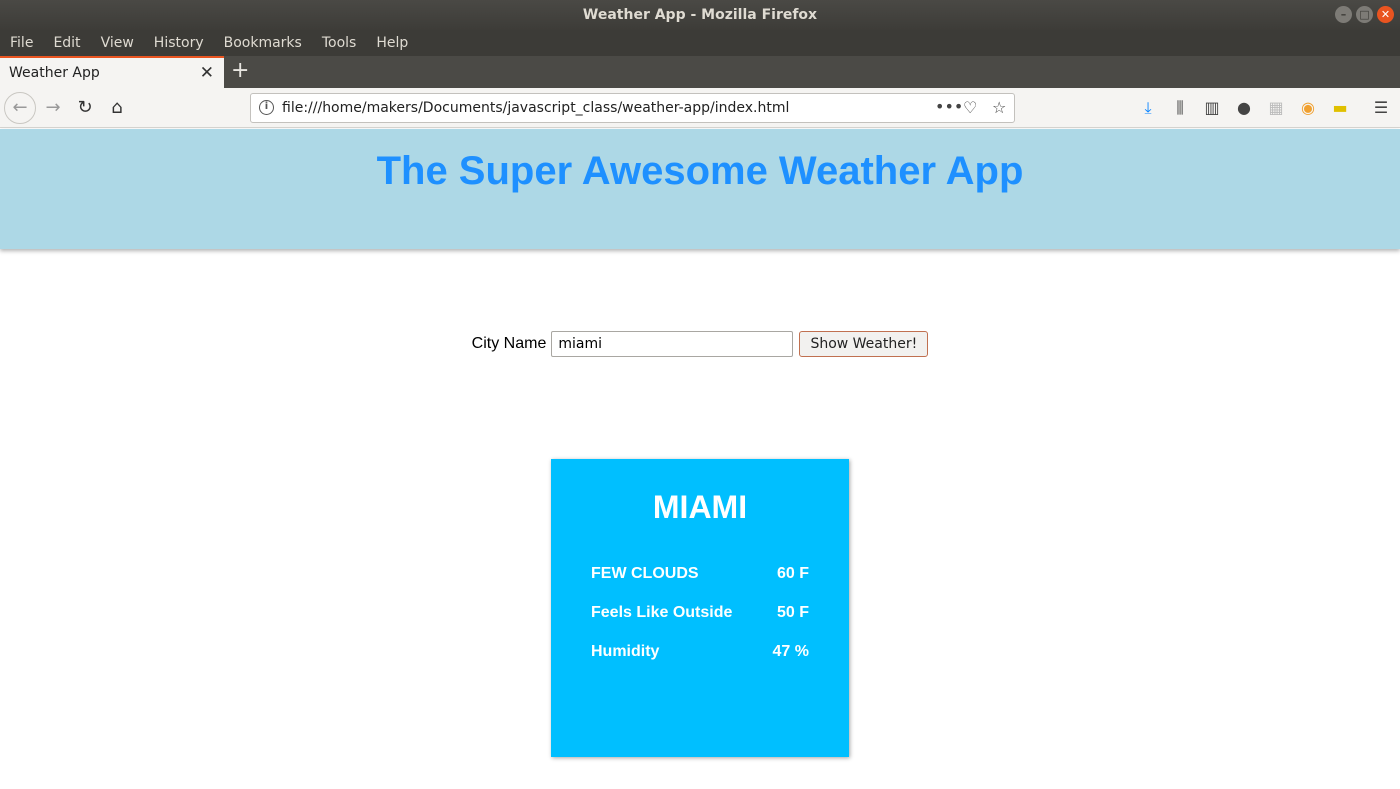 This screenshot has height=789, width=1400. Describe the element at coordinates (392, 43) in the screenshot. I see `menu-help: Help` at that location.